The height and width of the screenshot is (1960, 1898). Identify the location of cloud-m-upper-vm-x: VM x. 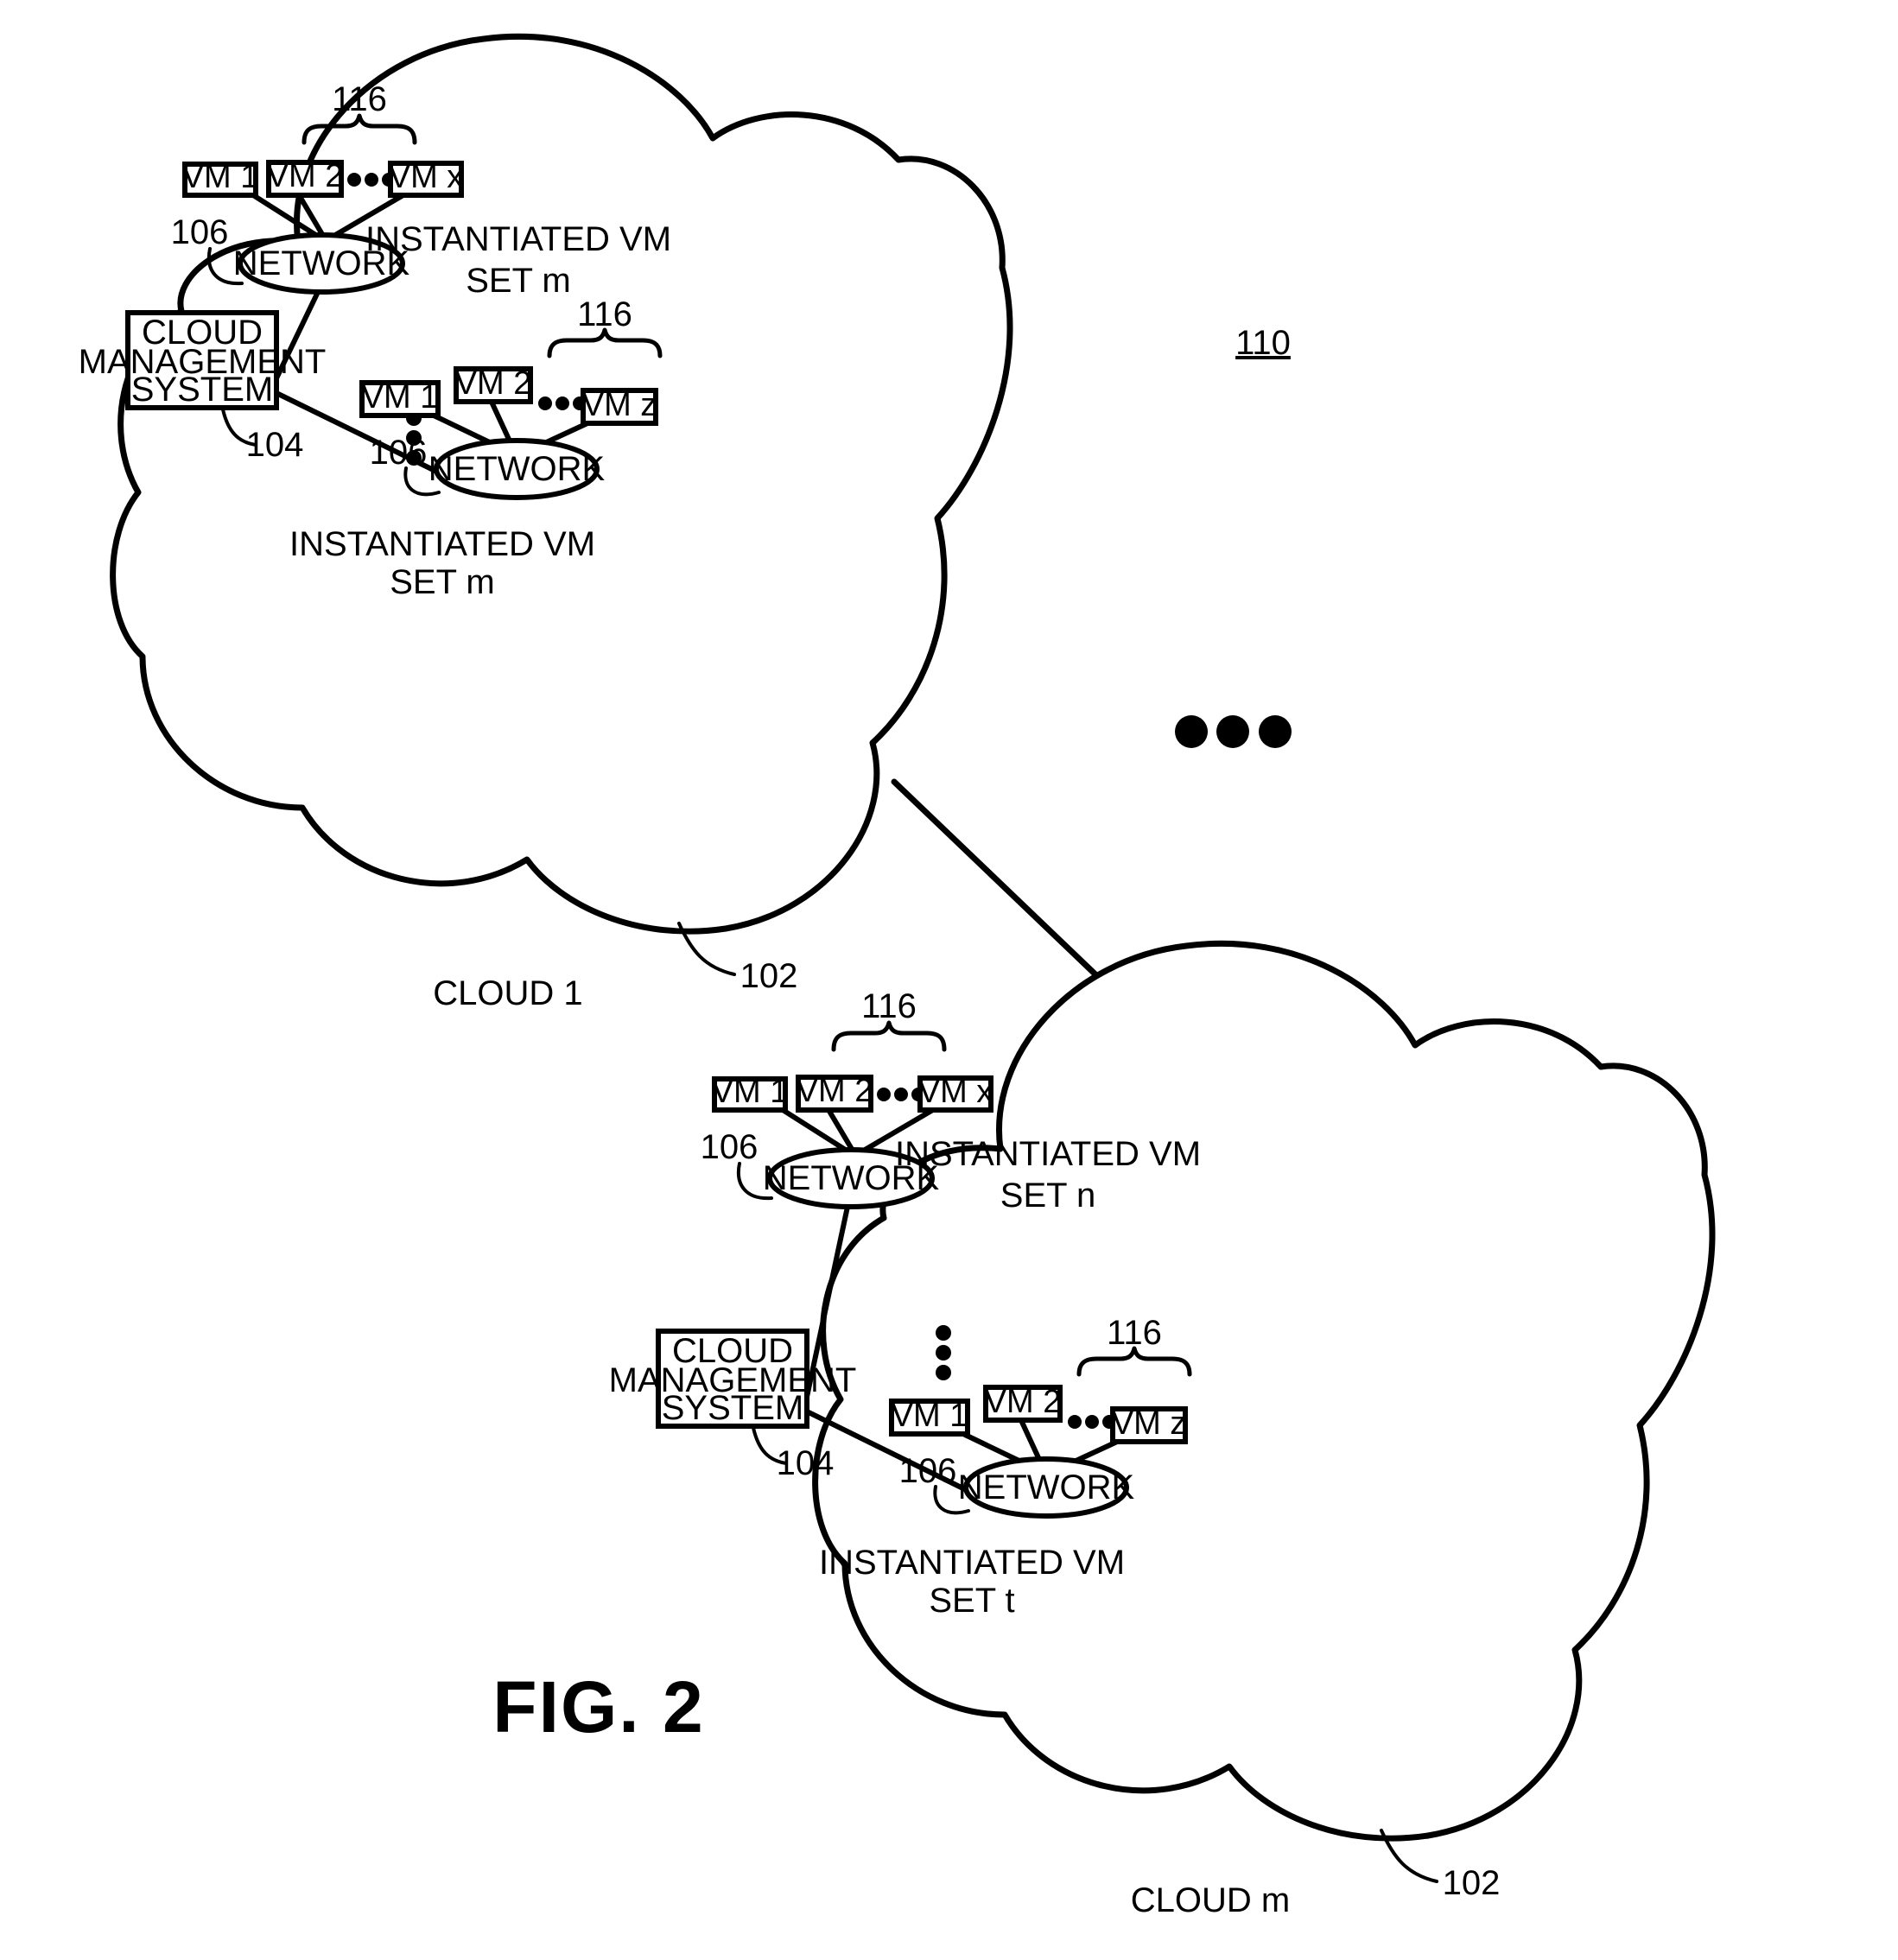
(955, 1093).